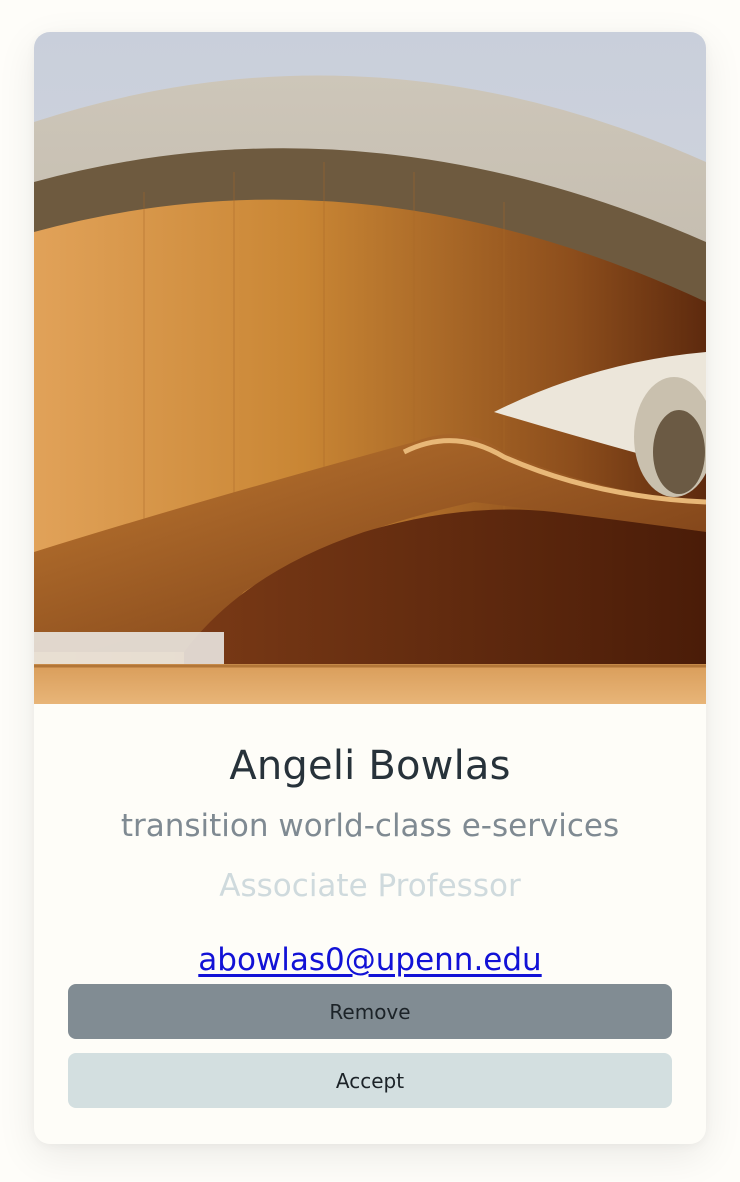 This screenshot has width=740, height=1182. I want to click on email-link: abowlas0@upenn.edu, so click(369, 960).